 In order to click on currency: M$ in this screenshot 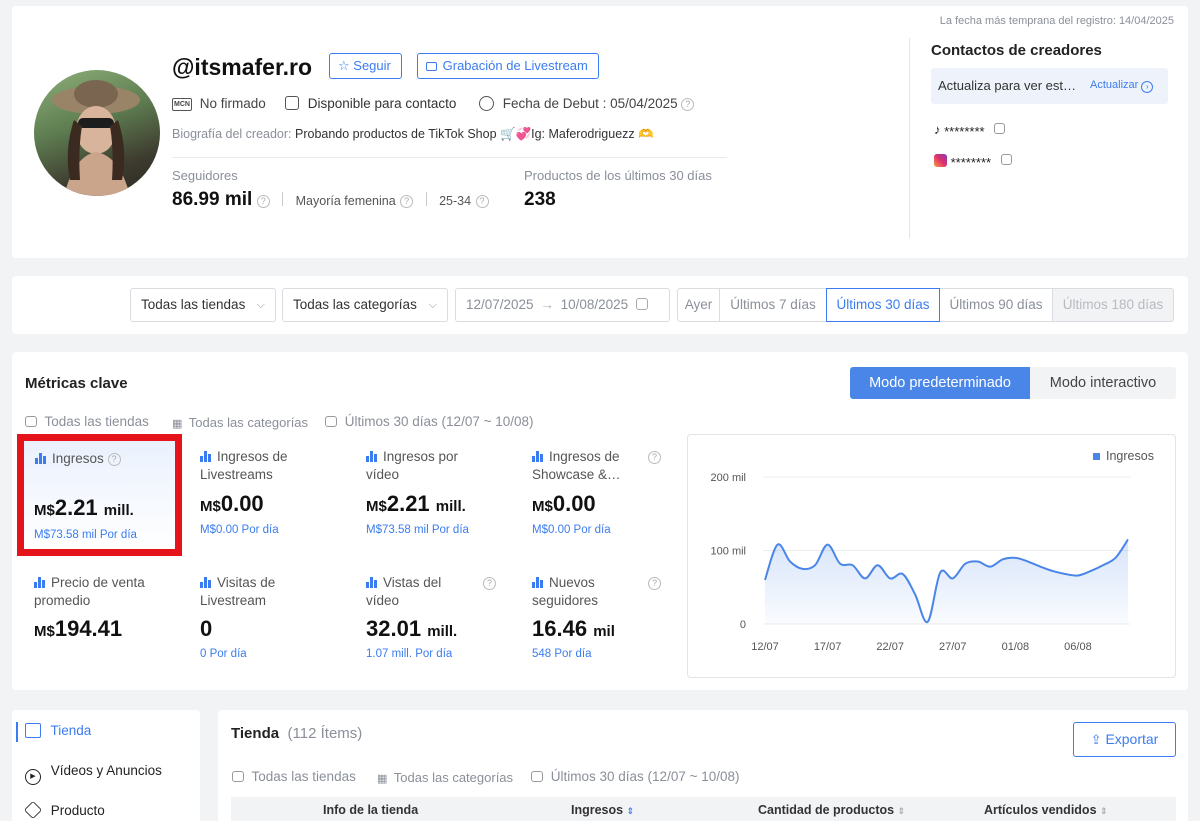, I will do `click(44, 510)`.